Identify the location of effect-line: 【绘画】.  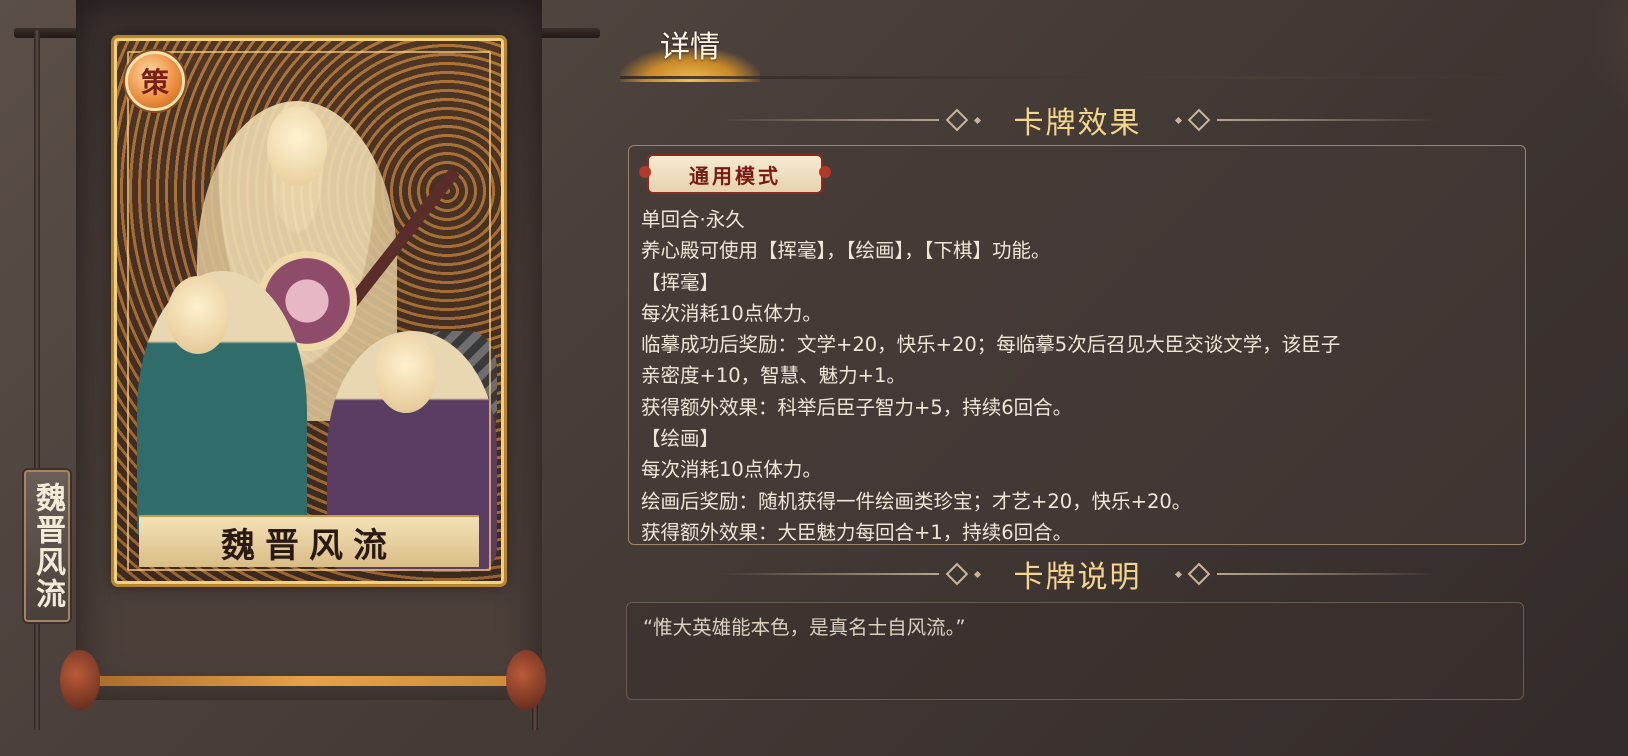
(680, 439).